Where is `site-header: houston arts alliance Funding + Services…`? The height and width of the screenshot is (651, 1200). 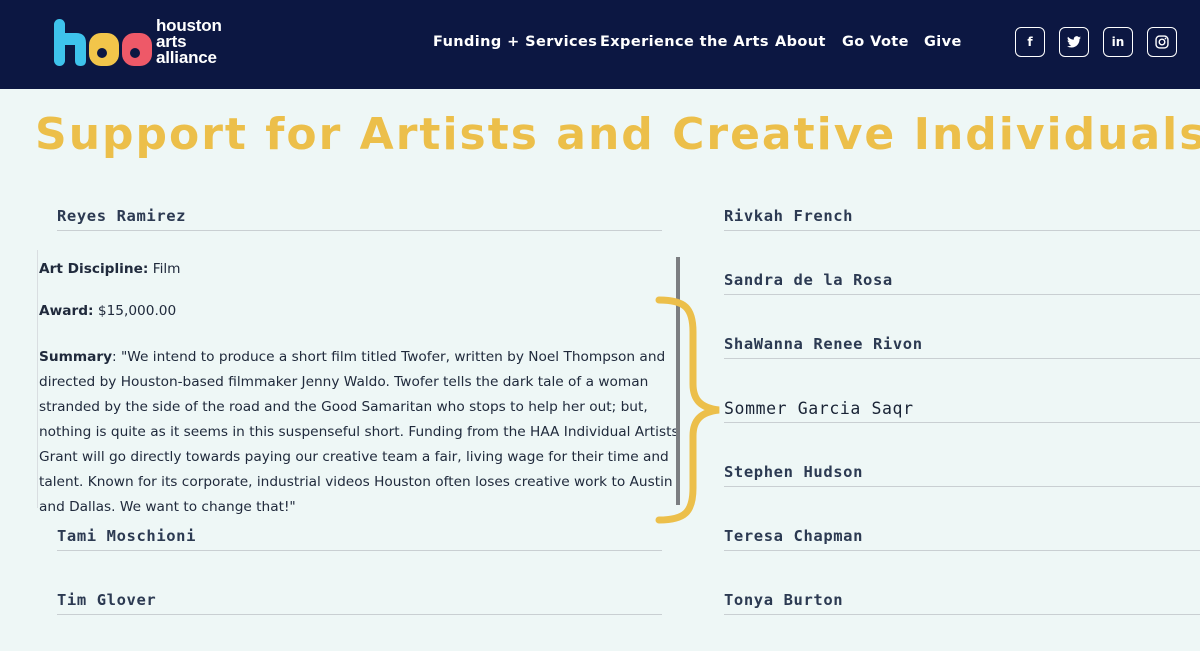
site-header: houston arts alliance Funding + Services… is located at coordinates (600, 44).